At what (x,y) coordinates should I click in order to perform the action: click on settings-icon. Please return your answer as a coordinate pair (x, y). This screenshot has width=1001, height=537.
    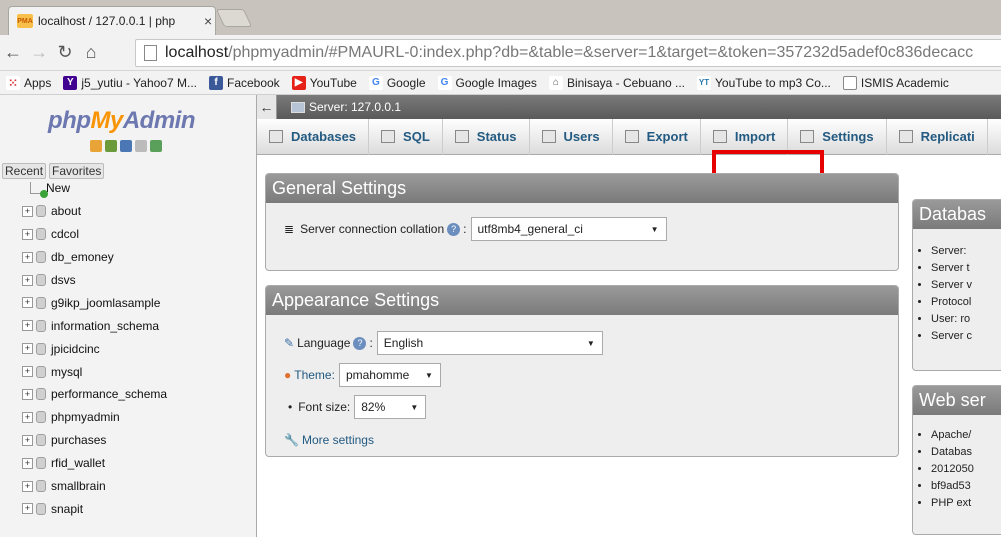
    Looking at the image, I should click on (807, 136).